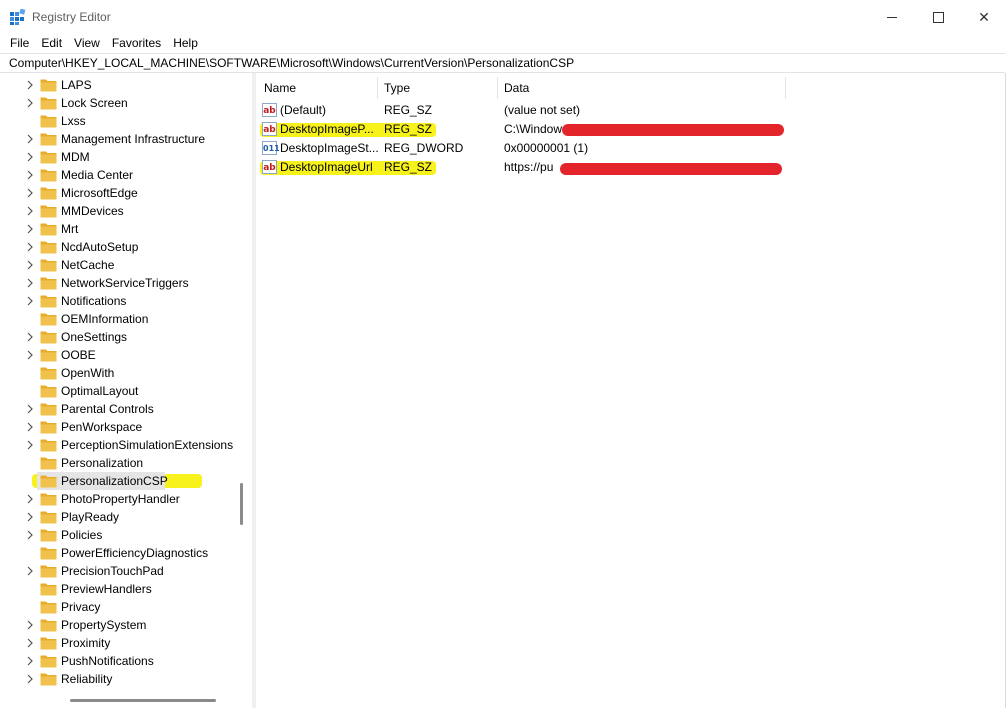  I want to click on column-header-type: Type, so click(397, 88).